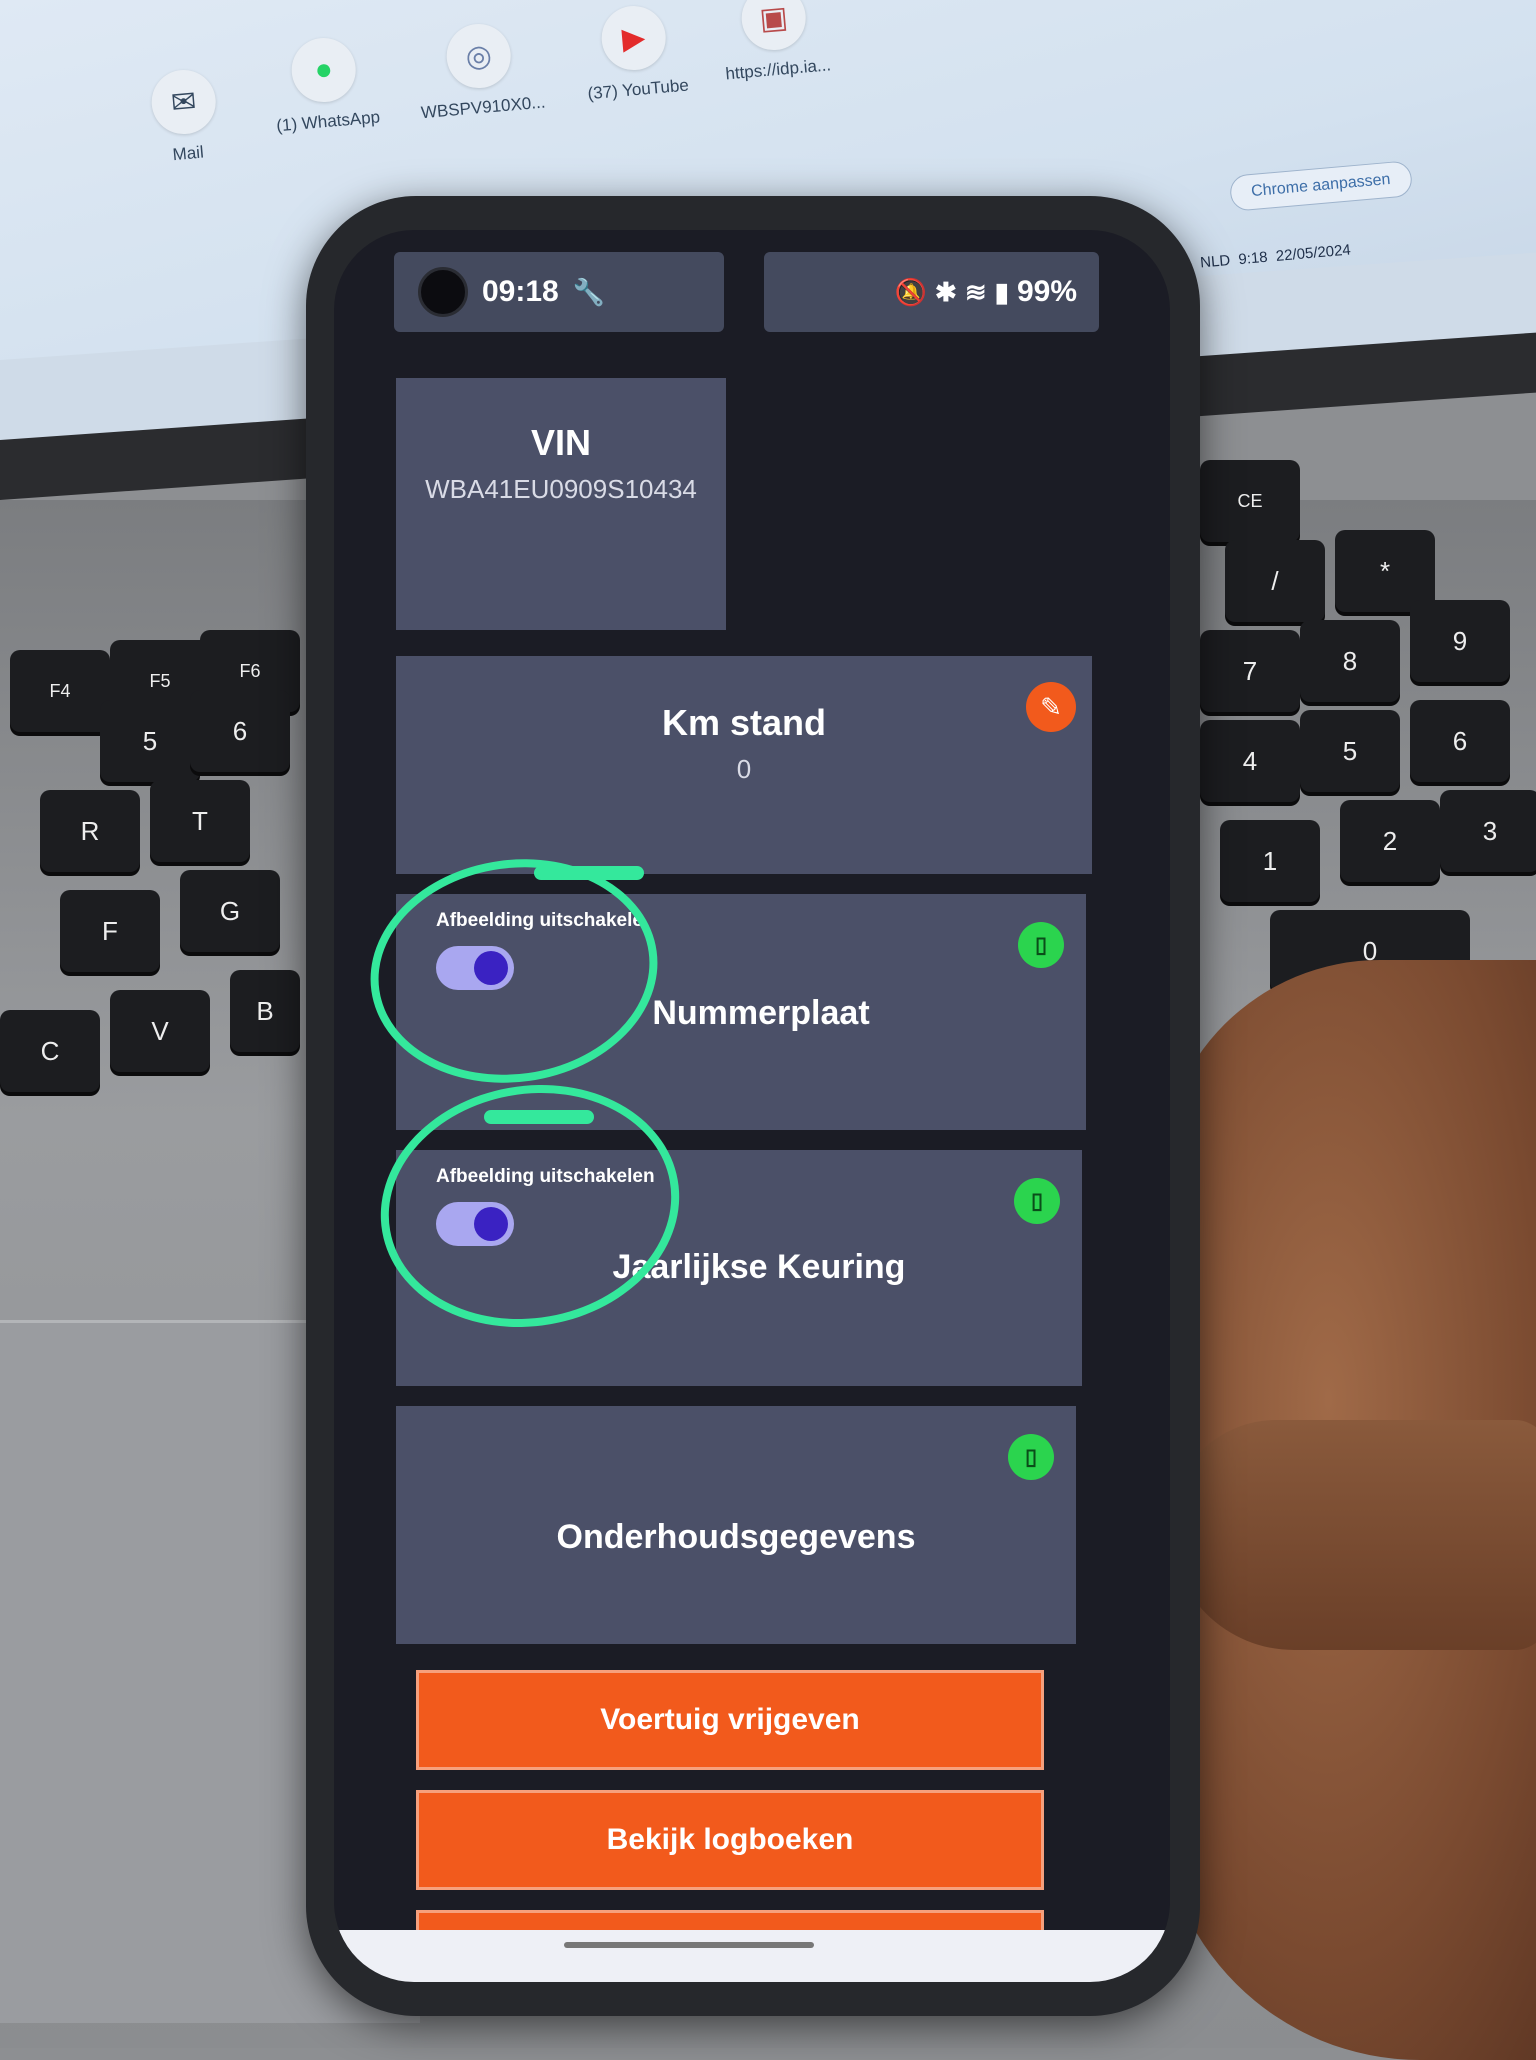 The image size is (1536, 2060). Describe the element at coordinates (1353, 1535) in the screenshot. I see `thumb` at that location.